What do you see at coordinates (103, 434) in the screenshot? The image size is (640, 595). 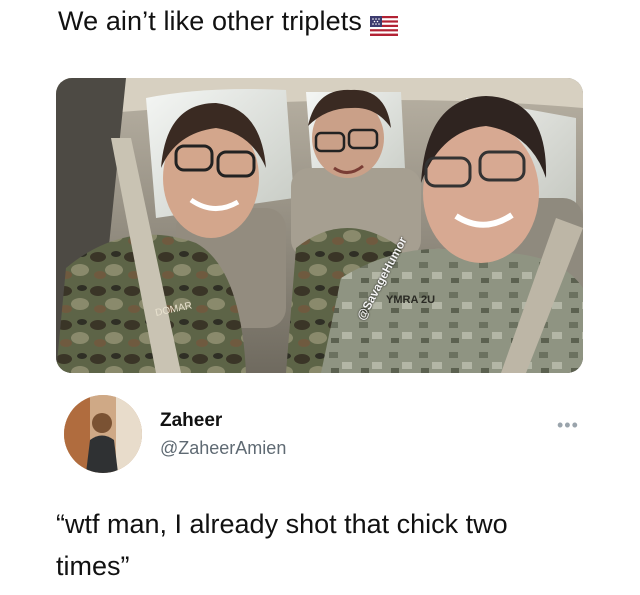 I see `user-avatar` at bounding box center [103, 434].